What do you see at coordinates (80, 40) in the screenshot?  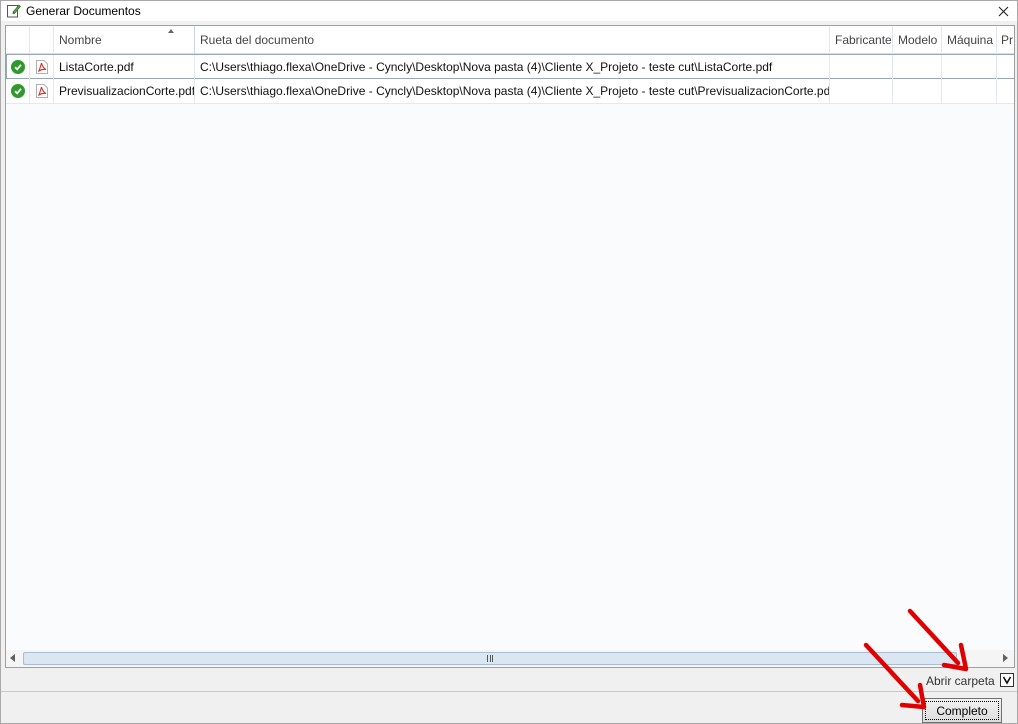 I see `column-header-name-label: Nombre` at bounding box center [80, 40].